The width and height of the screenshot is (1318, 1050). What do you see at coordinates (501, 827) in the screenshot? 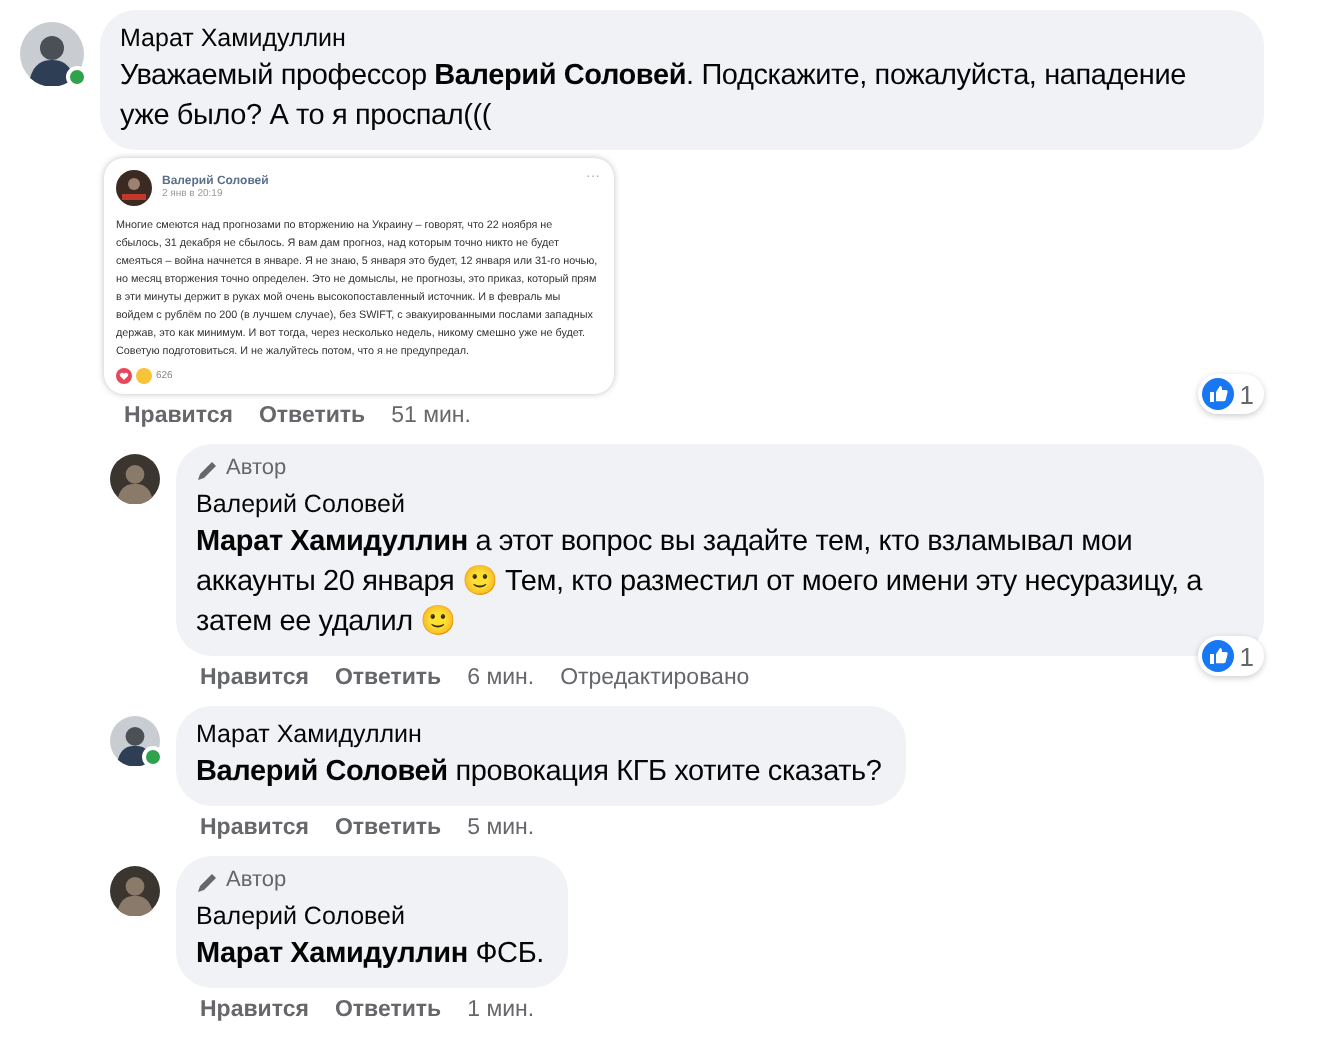
I see `comment-time: 5 мин.` at bounding box center [501, 827].